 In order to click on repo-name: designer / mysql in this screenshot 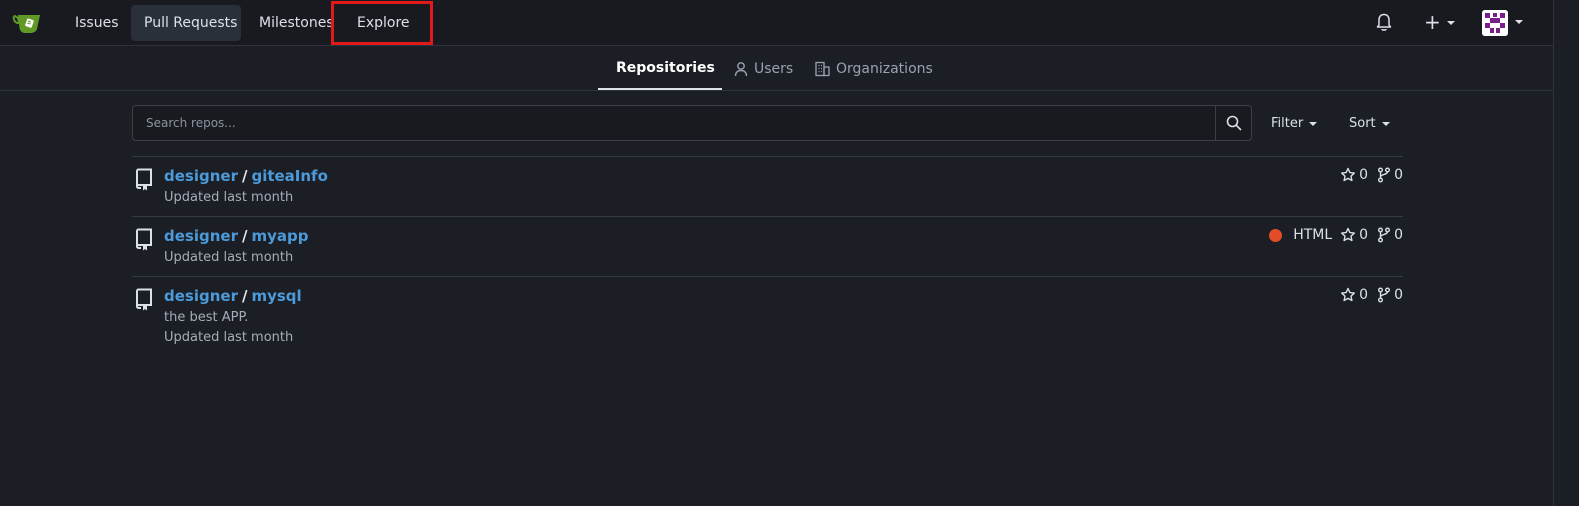, I will do `click(233, 296)`.